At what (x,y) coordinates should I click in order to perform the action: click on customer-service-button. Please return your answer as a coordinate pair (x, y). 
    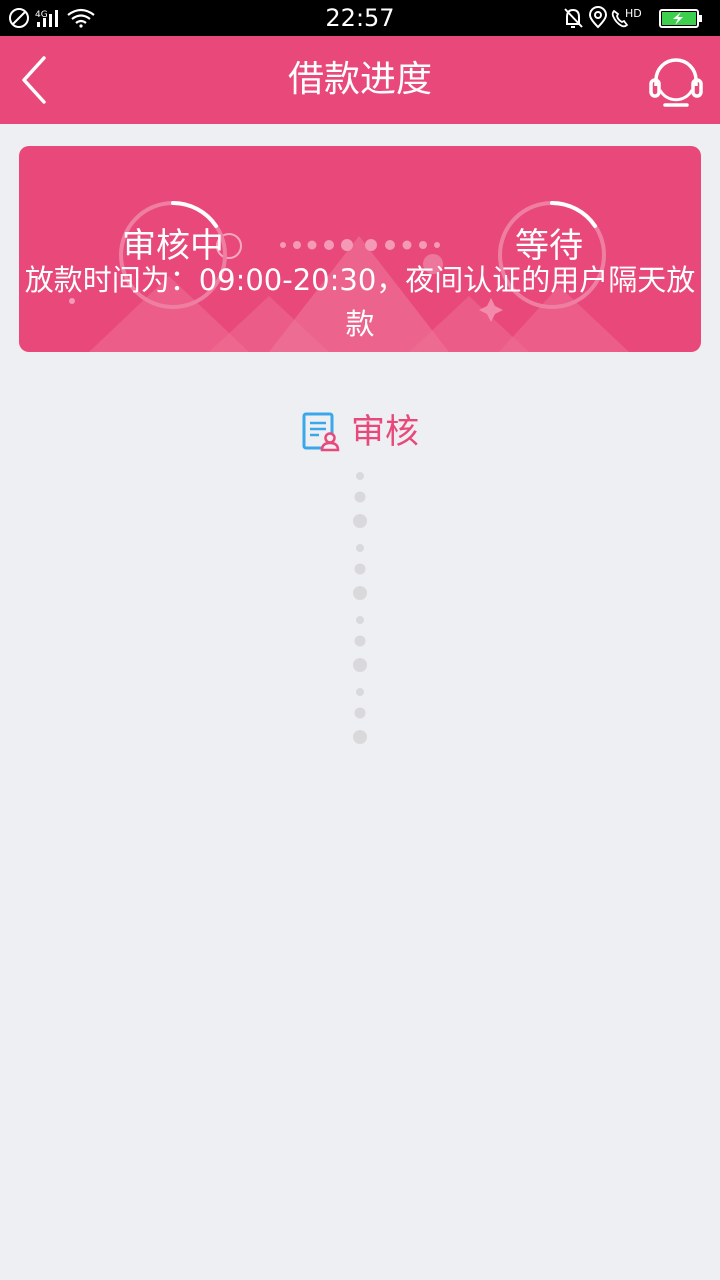
    Looking at the image, I should click on (676, 82).